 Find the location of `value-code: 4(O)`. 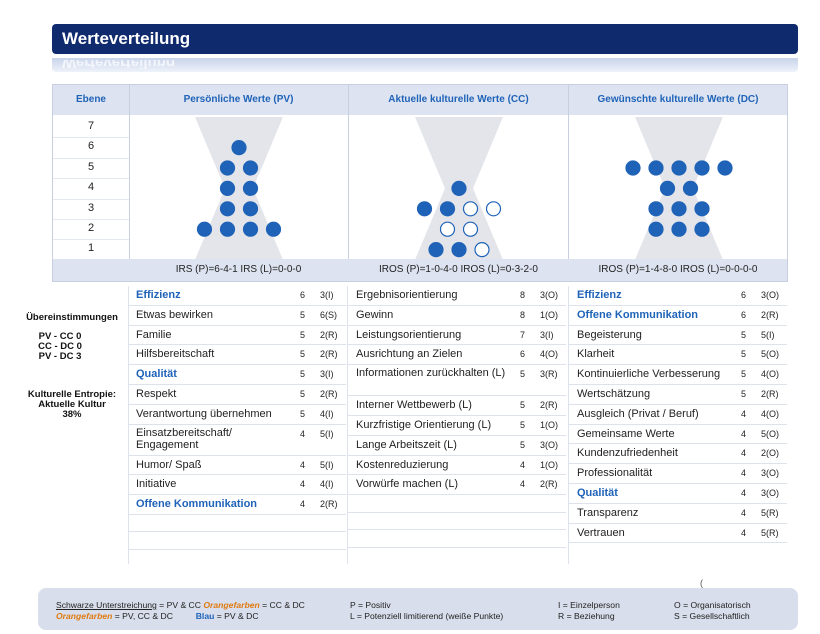

value-code: 4(O) is located at coordinates (770, 413).